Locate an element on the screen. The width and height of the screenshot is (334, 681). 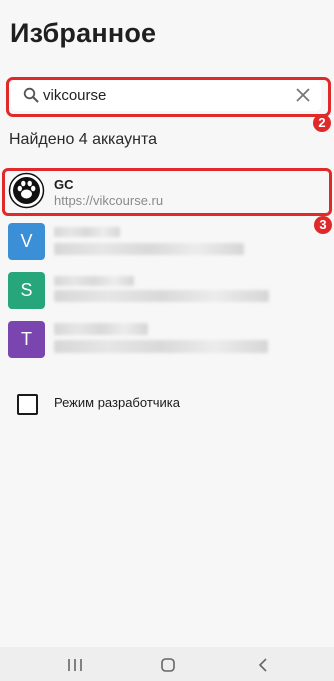
annotation-badge-search: 2 is located at coordinates (322, 123).